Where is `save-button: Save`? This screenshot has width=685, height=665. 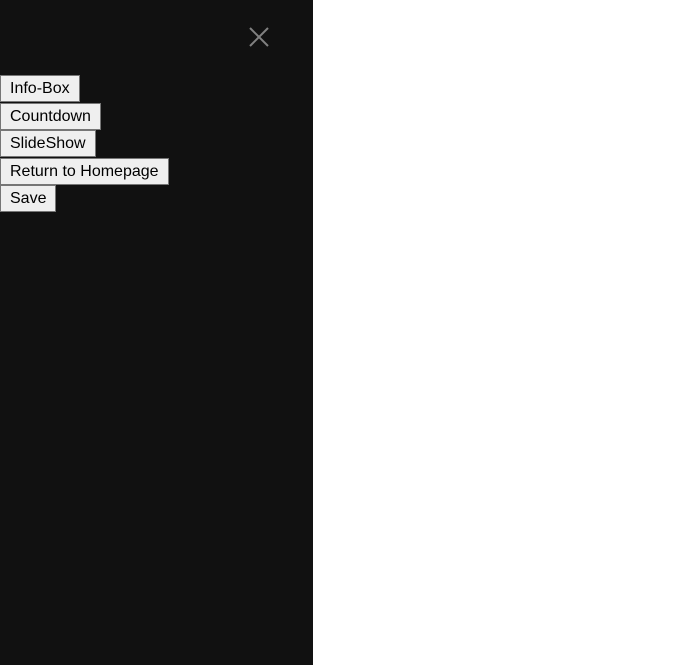 save-button: Save is located at coordinates (28, 198).